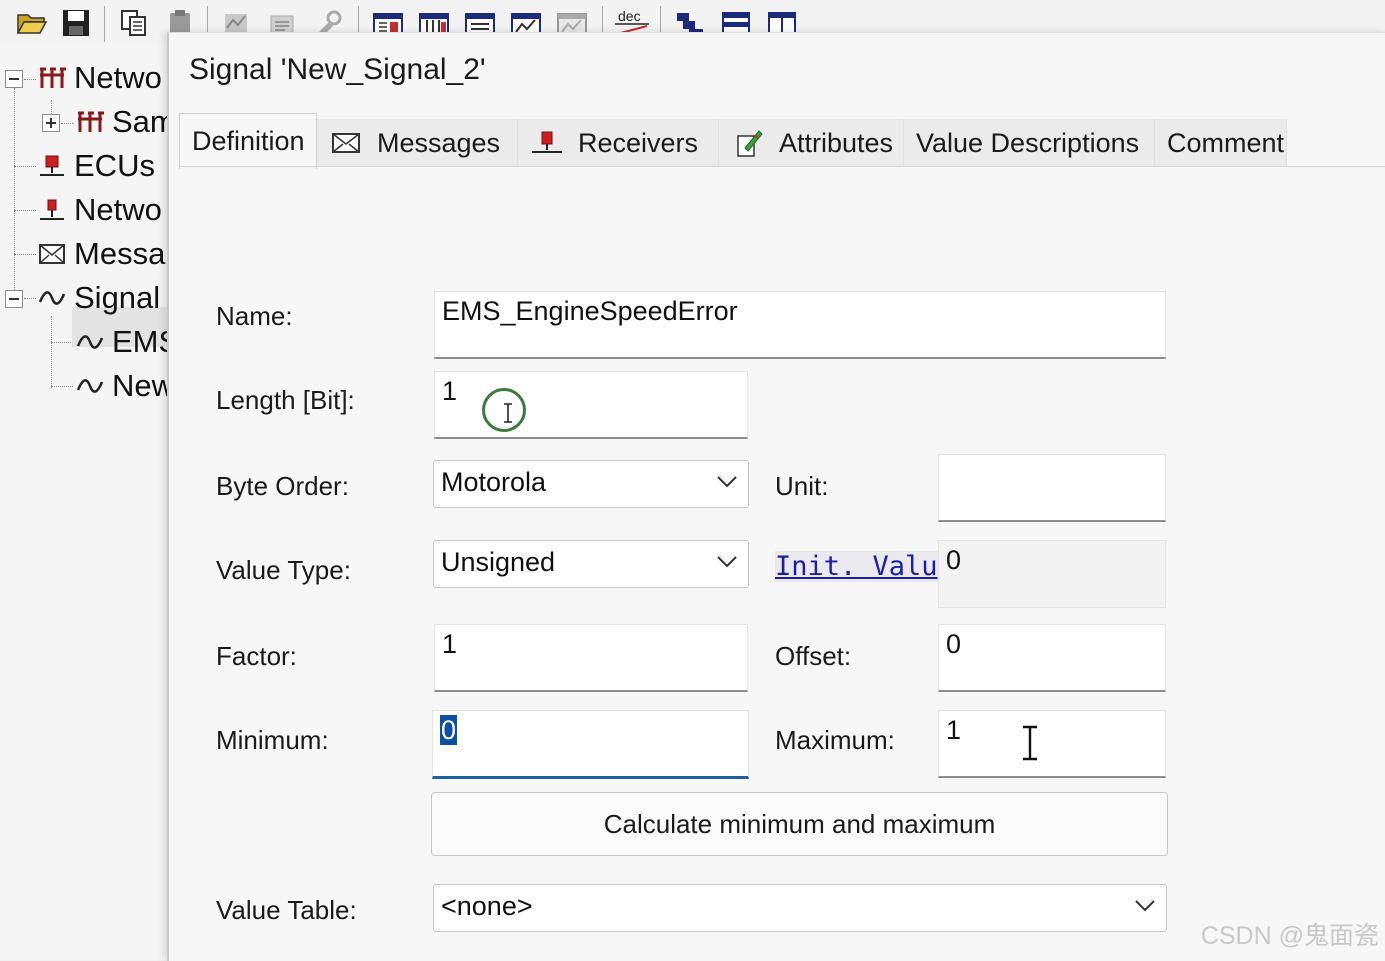 This screenshot has width=1385, height=961. I want to click on offset-field: 0, so click(1052, 658).